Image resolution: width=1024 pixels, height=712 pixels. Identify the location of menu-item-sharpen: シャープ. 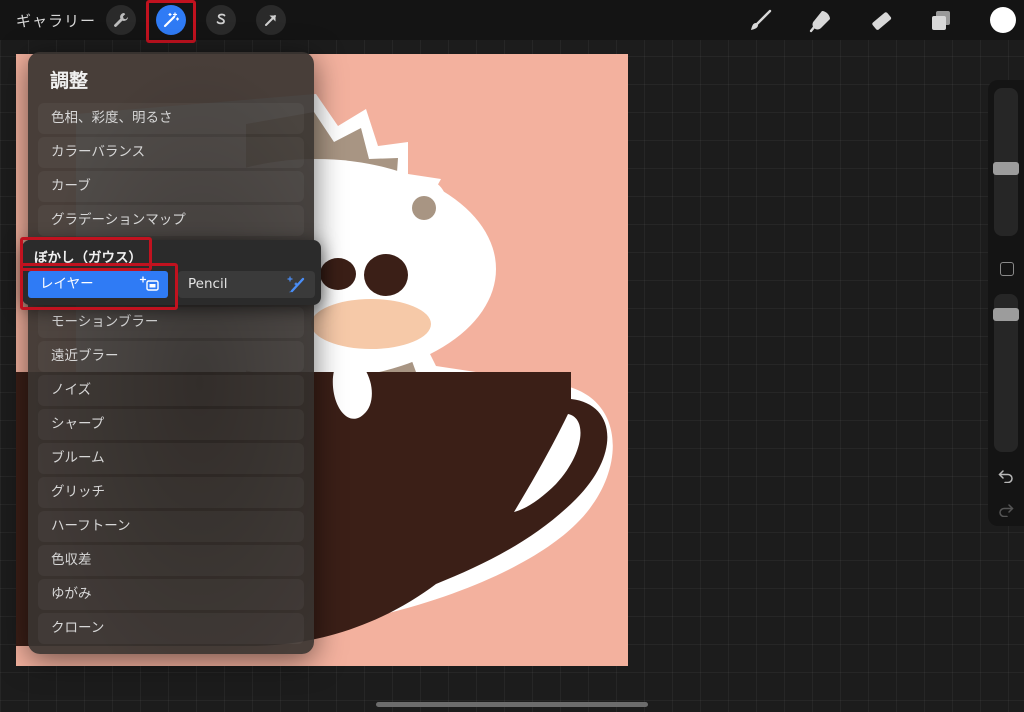
(171, 424).